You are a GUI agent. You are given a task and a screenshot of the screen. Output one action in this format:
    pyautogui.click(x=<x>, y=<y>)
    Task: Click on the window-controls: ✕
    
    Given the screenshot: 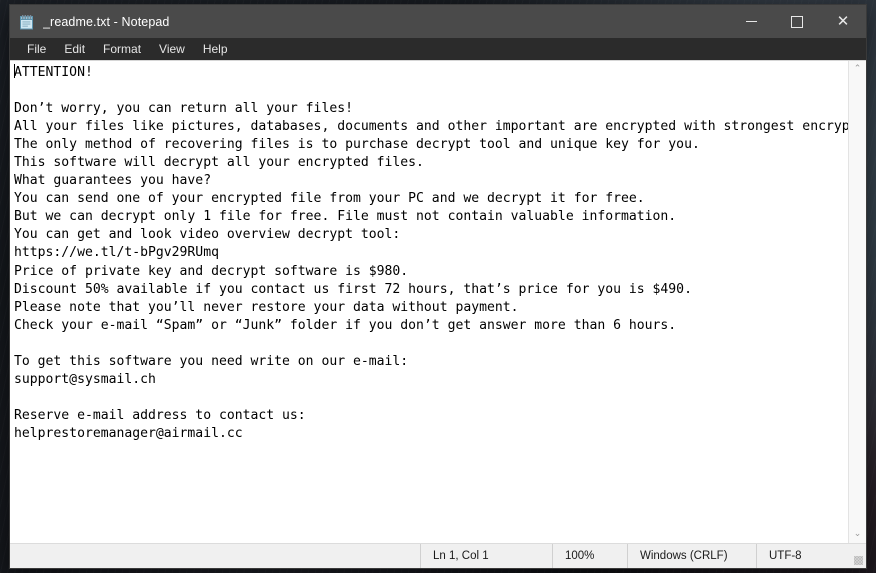 What is the action you would take?
    pyautogui.click(x=797, y=21)
    